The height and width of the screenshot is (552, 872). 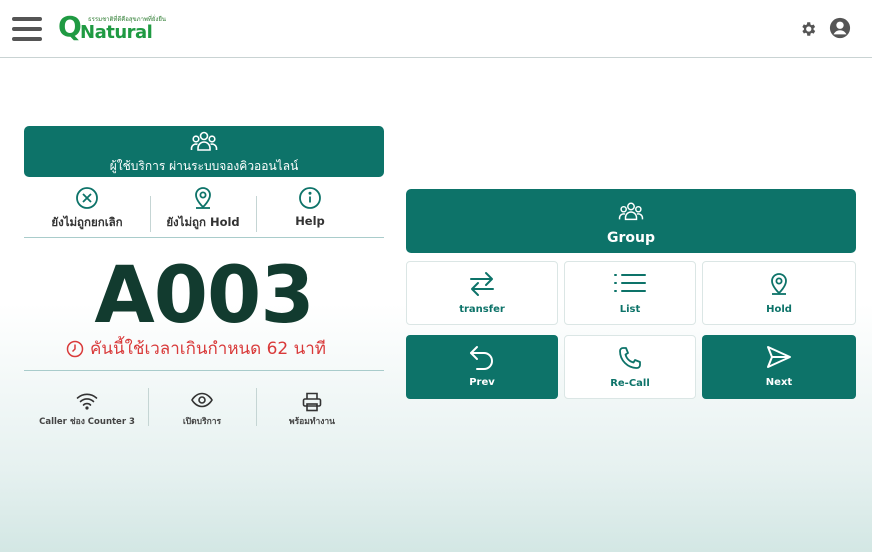 I want to click on overtime-warning: คันนี้ใช้เวลาเกินกำหนด 62 นาที, so click(x=204, y=349).